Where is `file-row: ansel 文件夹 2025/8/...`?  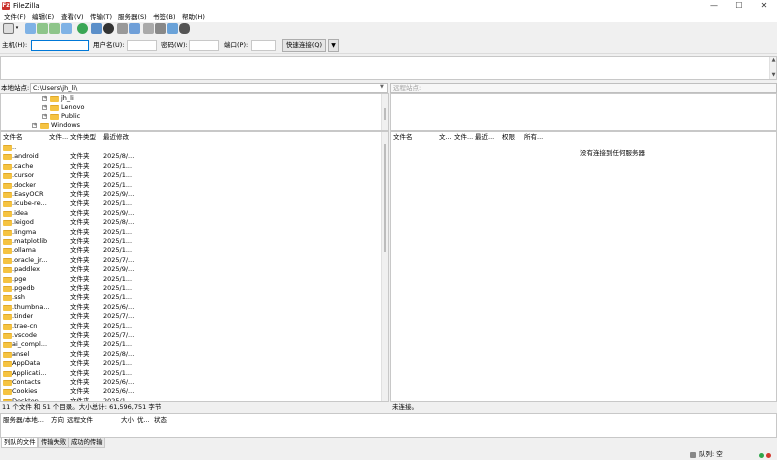
file-row: ansel 文件夹 2025/8/... is located at coordinates (191, 354).